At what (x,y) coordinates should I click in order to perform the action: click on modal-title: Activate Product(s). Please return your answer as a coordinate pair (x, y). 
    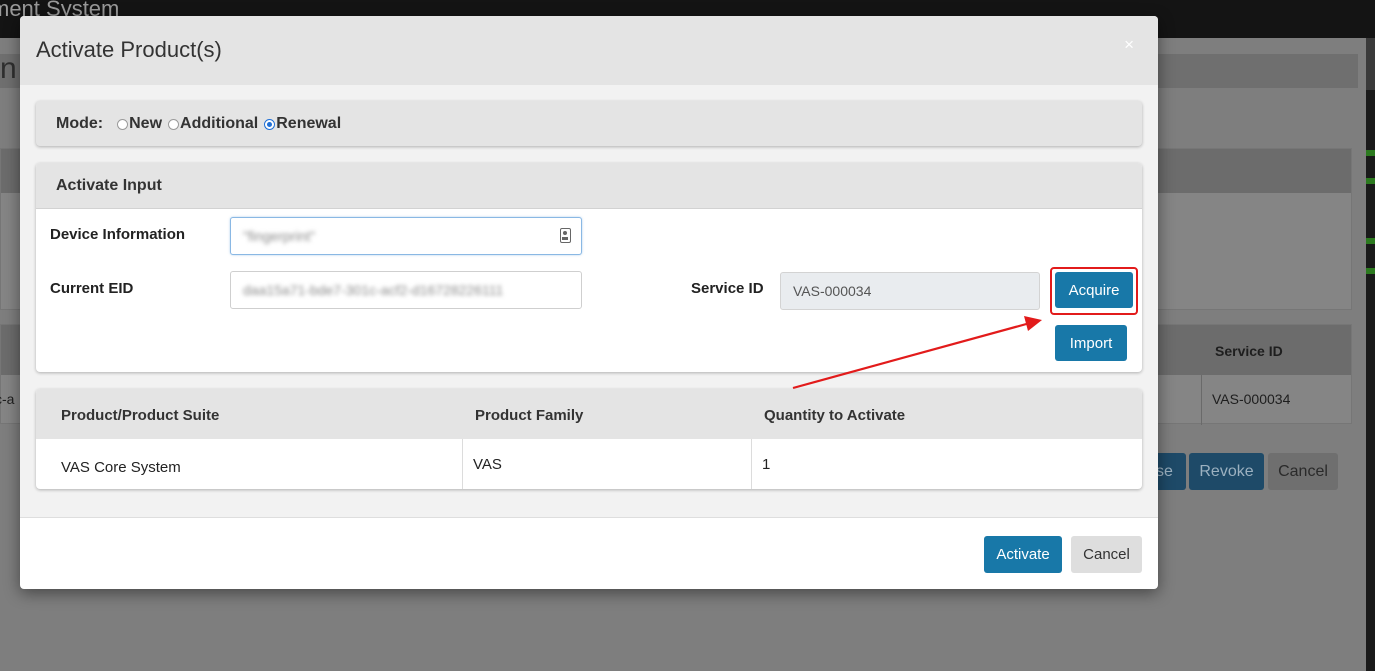
    Looking at the image, I should click on (129, 49).